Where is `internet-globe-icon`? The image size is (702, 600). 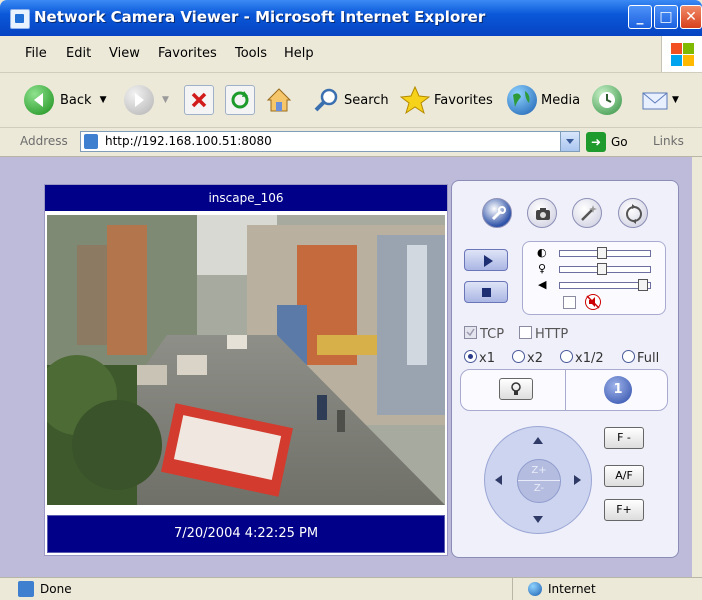
internet-globe-icon is located at coordinates (535, 589).